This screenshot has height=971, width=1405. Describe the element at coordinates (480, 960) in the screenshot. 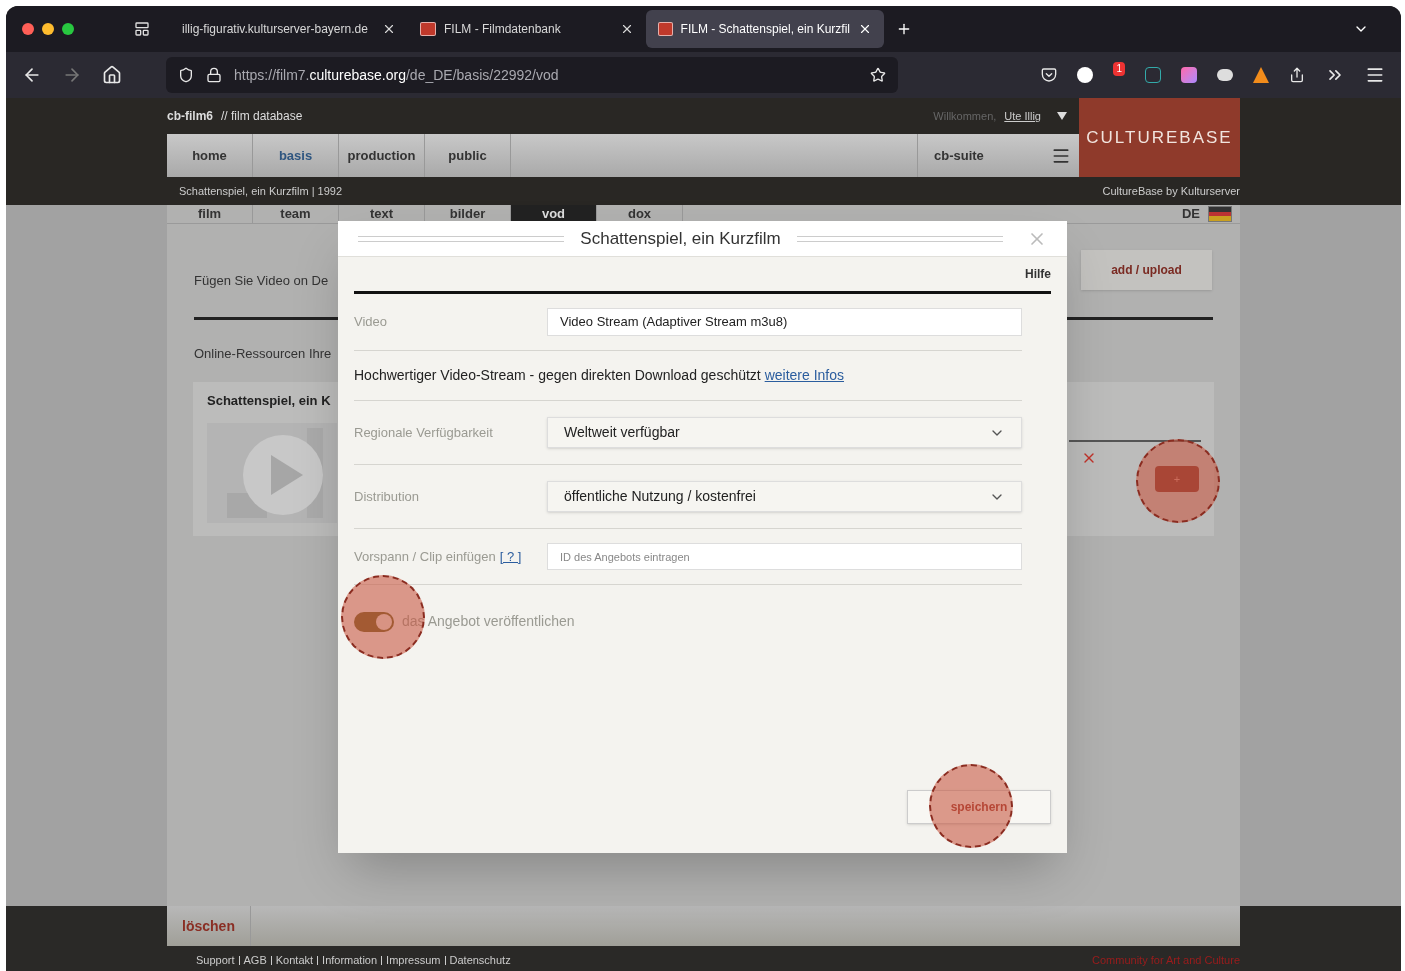

I see `footer-link: Datenschutz` at that location.